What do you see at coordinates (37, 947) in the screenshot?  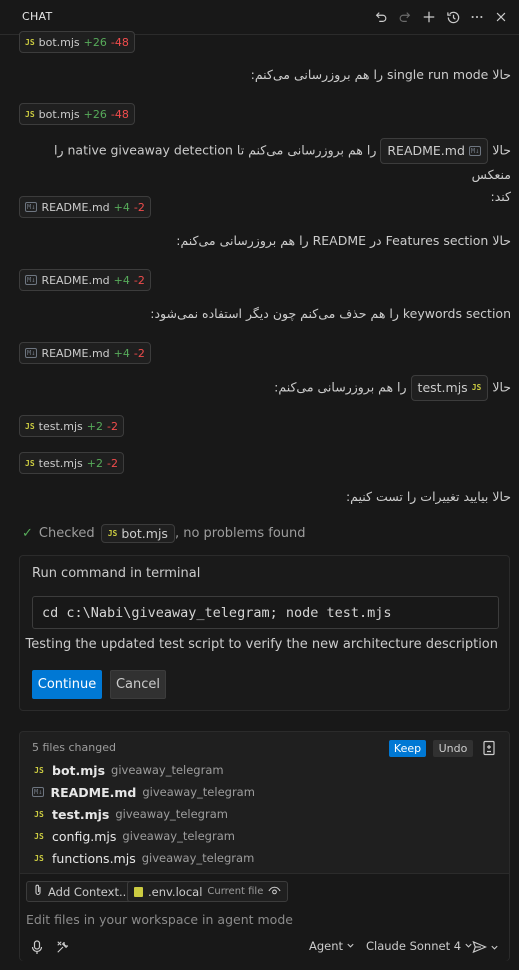 I see `microphone-icon` at bounding box center [37, 947].